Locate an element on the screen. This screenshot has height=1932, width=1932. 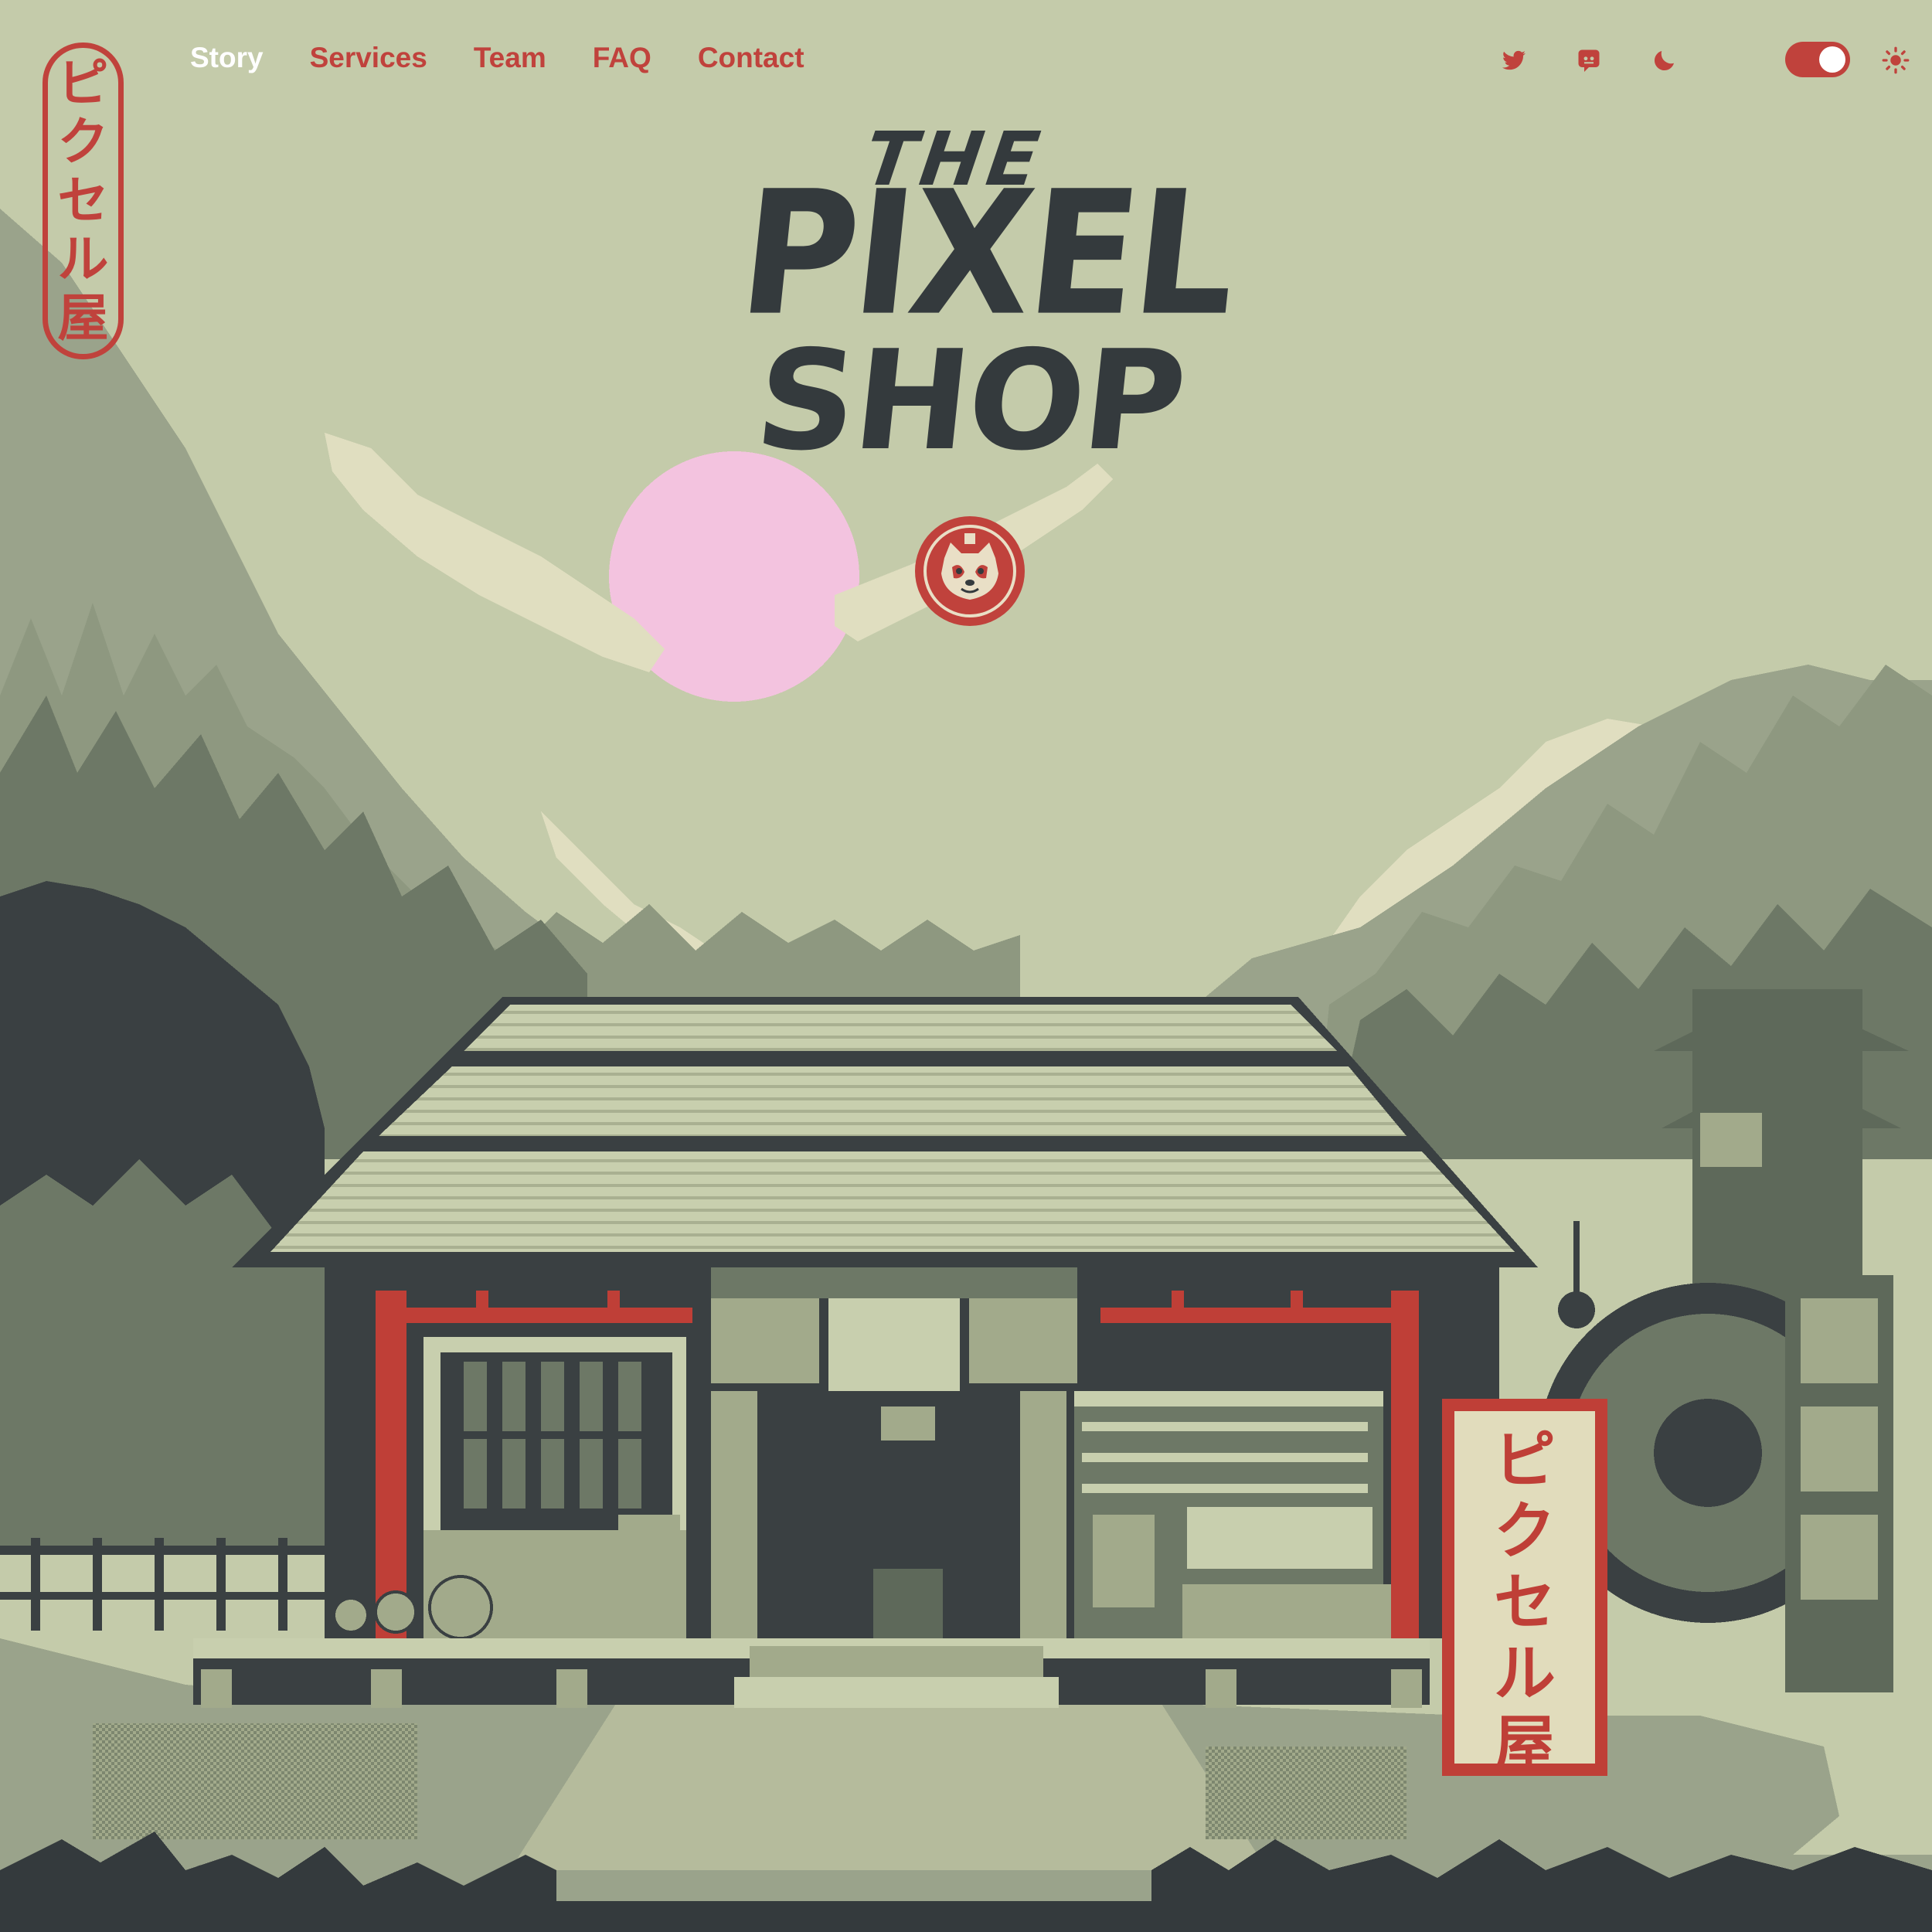
red-panda-icon is located at coordinates (970, 571).